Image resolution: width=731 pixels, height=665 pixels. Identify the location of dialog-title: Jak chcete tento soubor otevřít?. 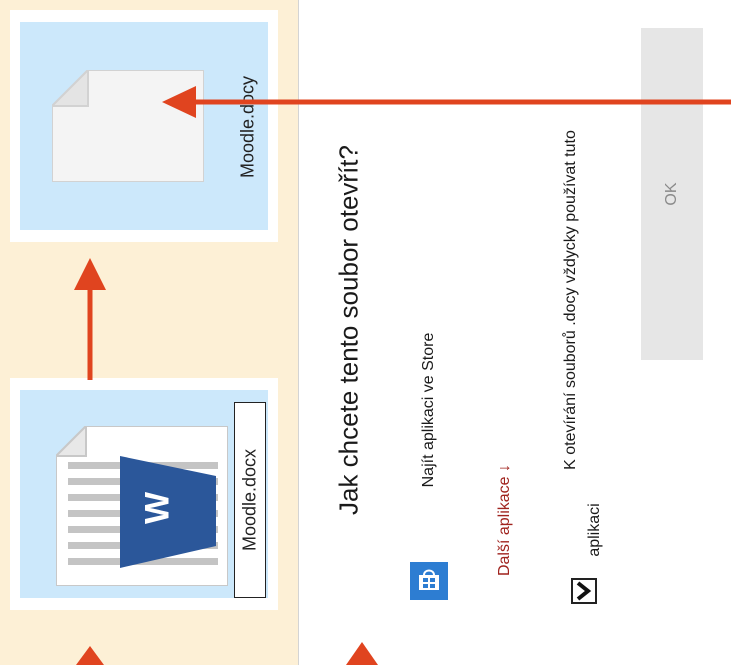
(348, 330).